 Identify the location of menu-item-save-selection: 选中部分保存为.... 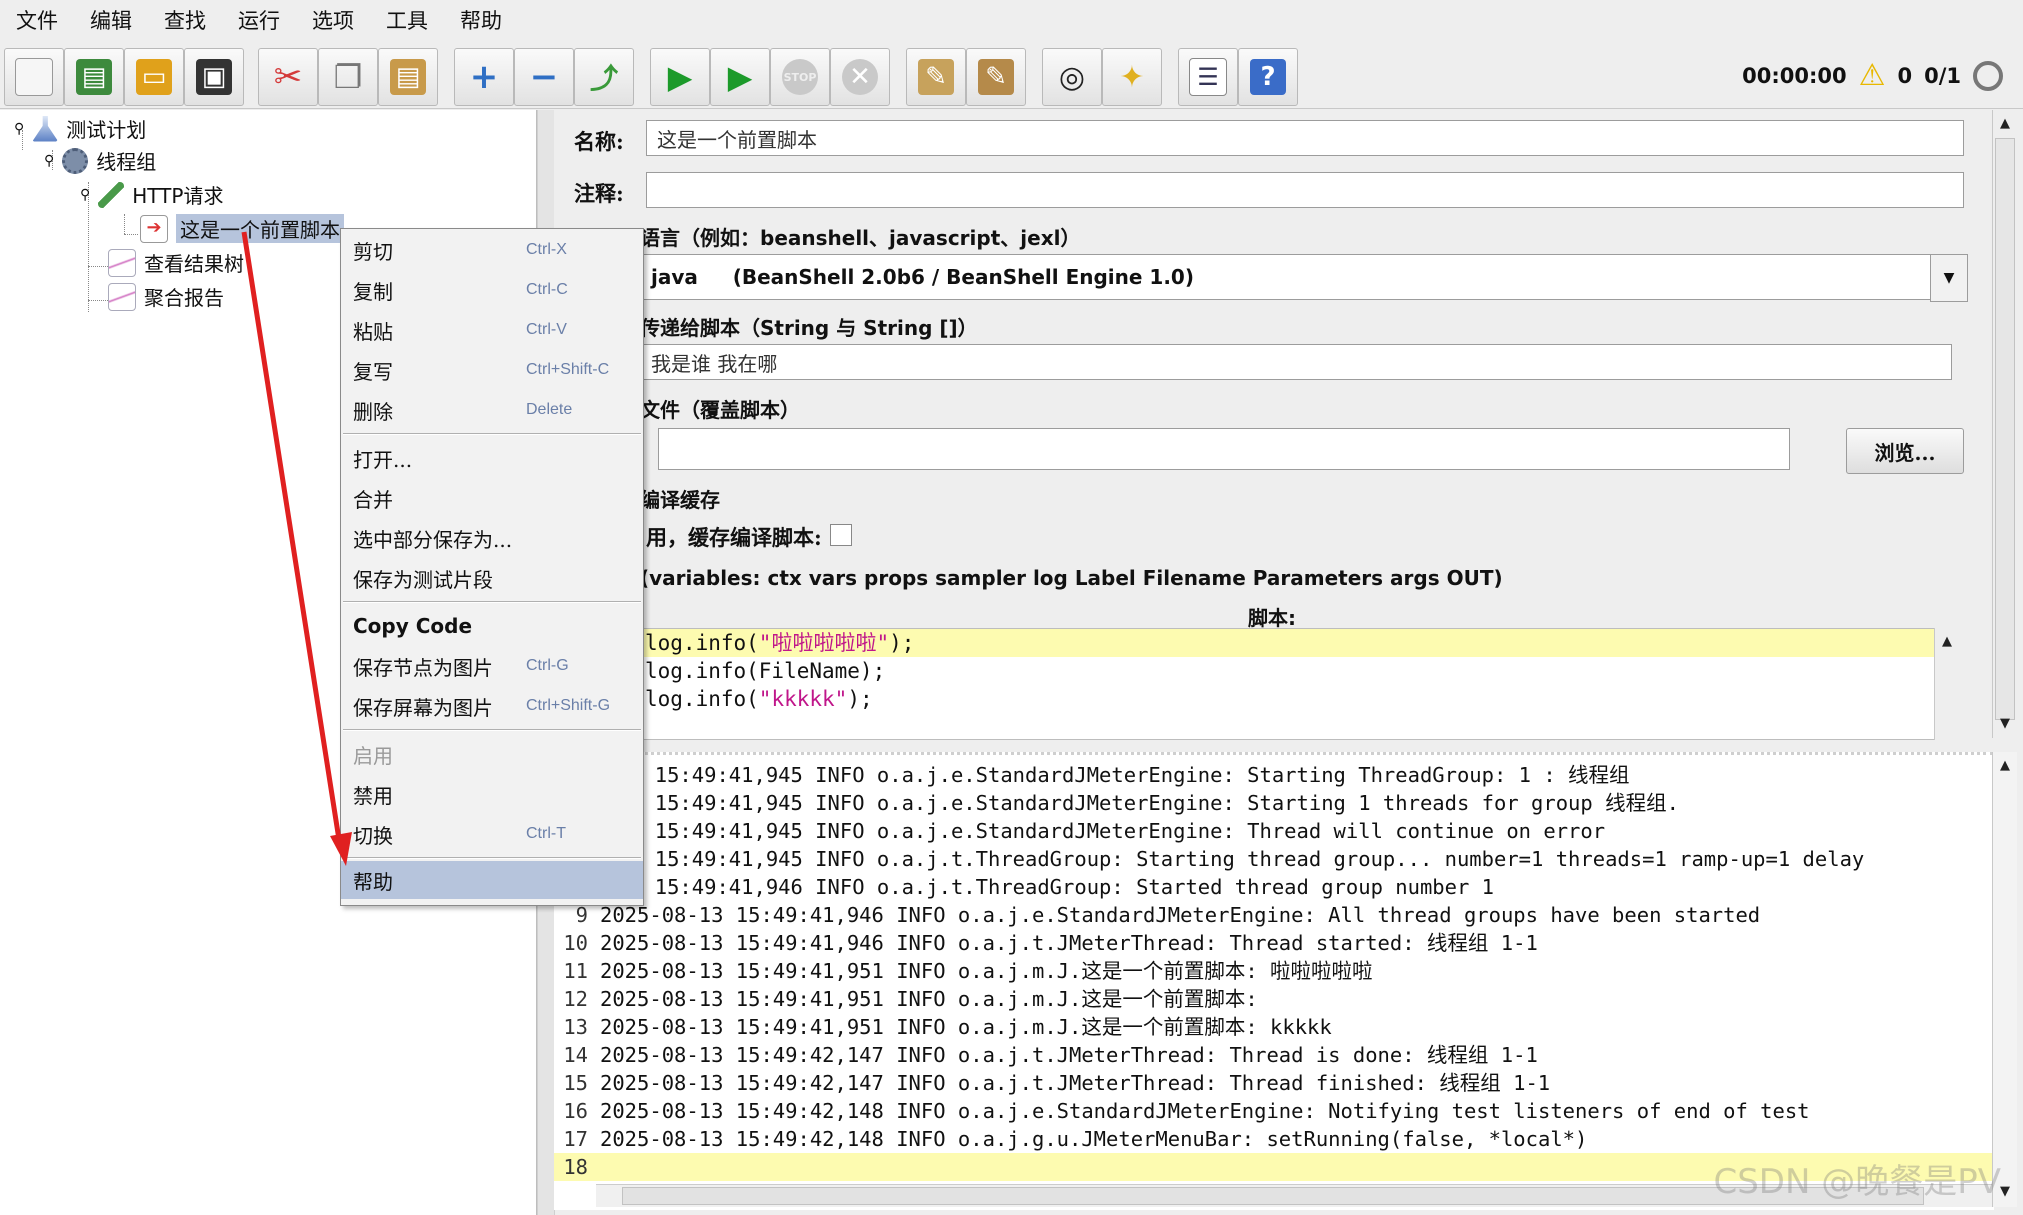
(492, 538).